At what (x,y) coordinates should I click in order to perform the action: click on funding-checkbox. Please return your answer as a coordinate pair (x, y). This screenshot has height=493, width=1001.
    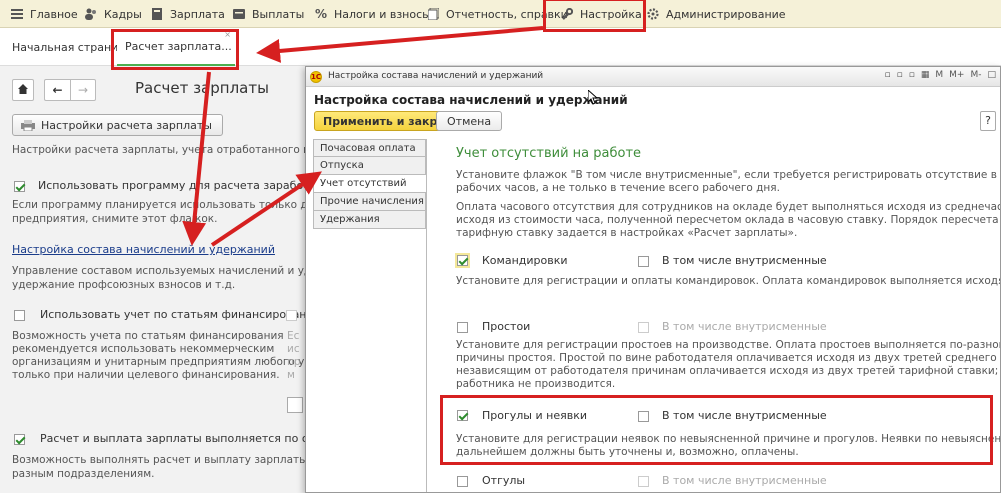
    Looking at the image, I should click on (19, 315).